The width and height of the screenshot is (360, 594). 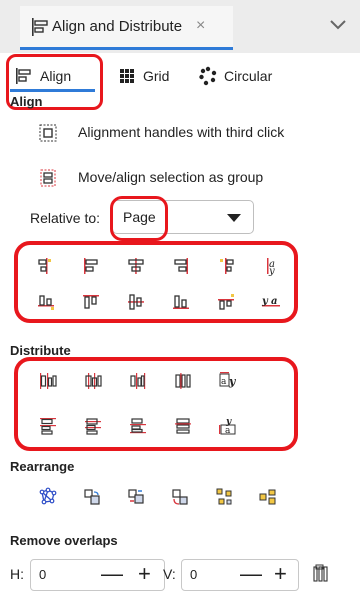 I want to click on chevron-down-icon, so click(x=338, y=25).